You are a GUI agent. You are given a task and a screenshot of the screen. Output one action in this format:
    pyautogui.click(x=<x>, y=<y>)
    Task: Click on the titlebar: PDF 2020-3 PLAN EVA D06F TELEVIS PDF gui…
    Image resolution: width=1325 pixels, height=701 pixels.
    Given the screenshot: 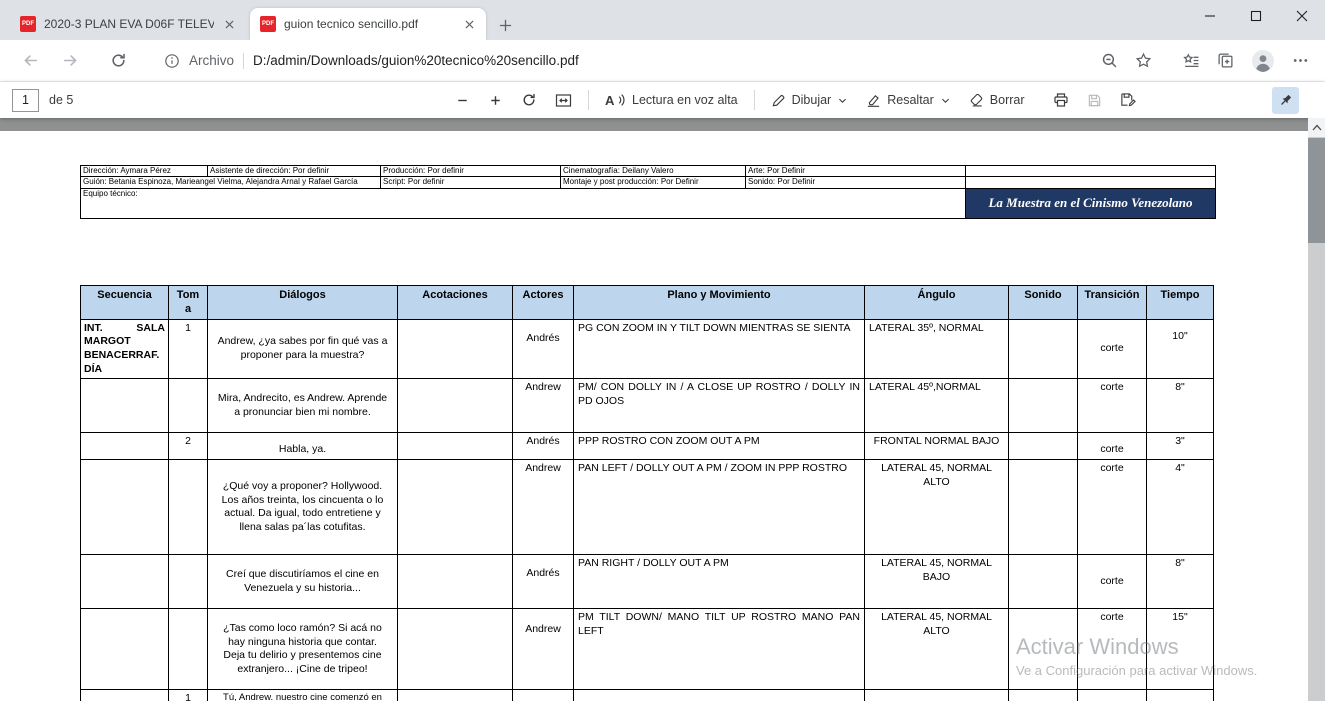 What is the action you would take?
    pyautogui.click(x=662, y=20)
    